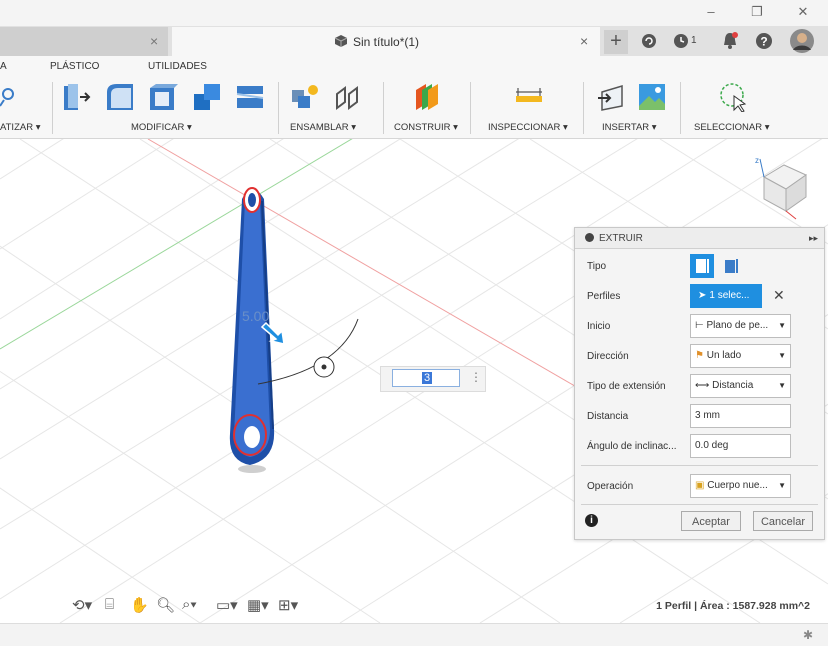 This screenshot has width=828, height=646. I want to click on joint-icon, so click(348, 97).